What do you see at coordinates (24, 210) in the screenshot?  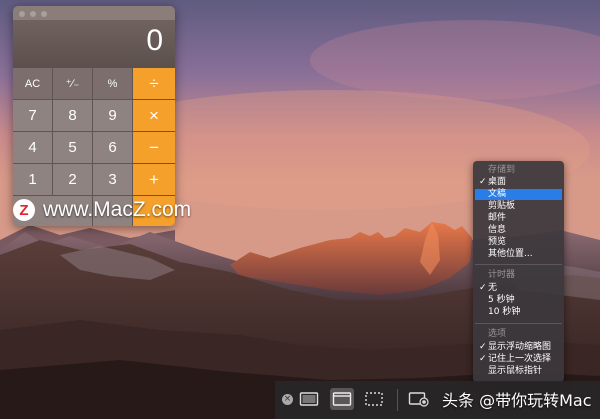 I see `macz-logo-icon: Z` at bounding box center [24, 210].